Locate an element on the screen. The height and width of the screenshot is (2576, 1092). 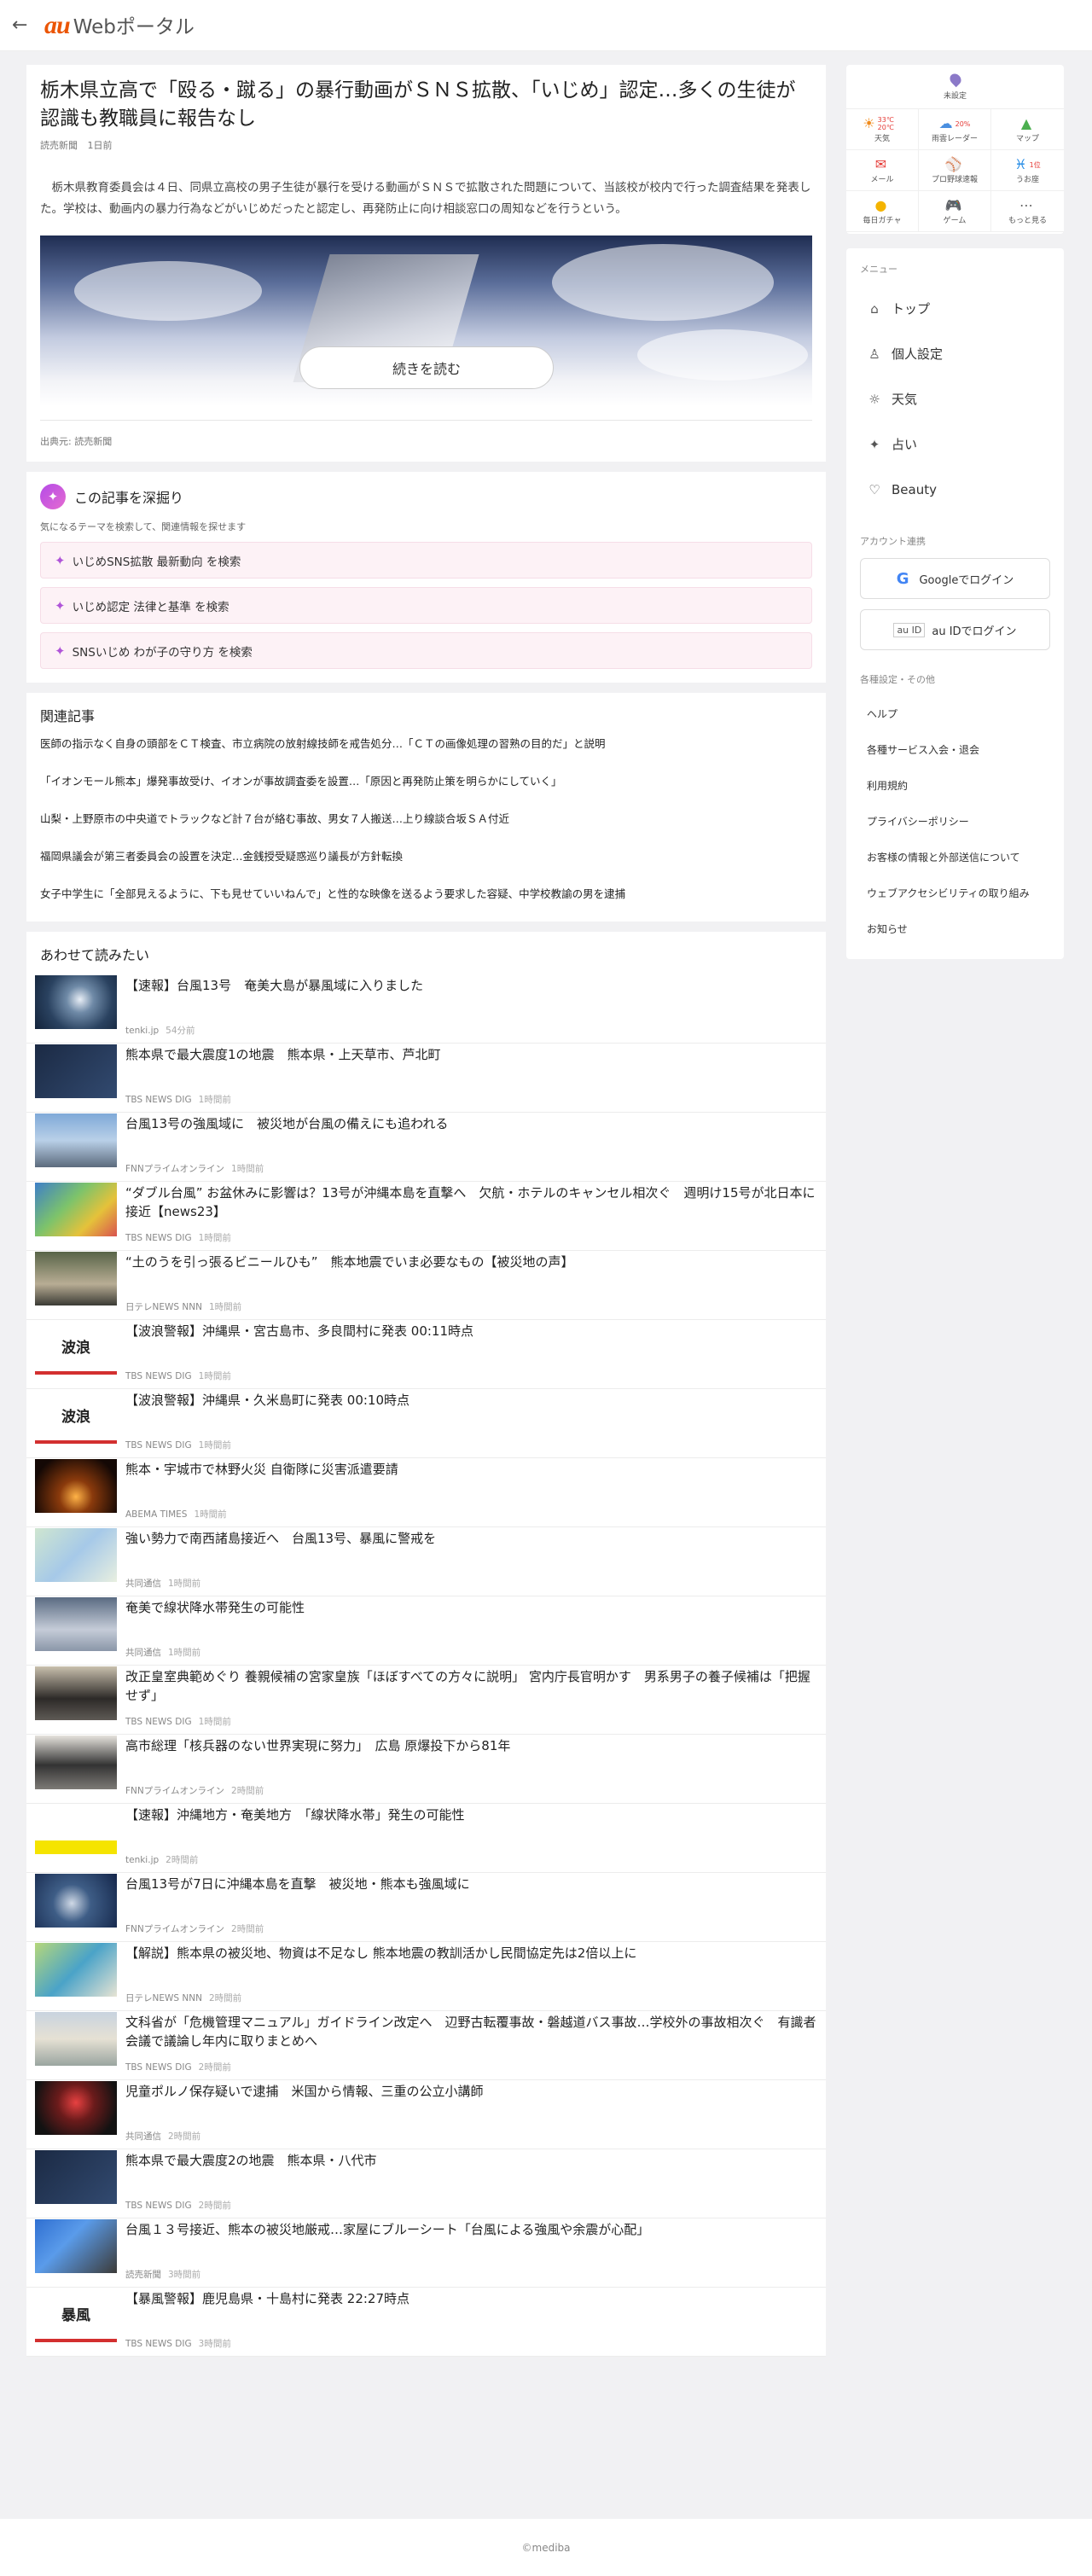
service-tile: ● 毎日ガチャ is located at coordinates (883, 211).